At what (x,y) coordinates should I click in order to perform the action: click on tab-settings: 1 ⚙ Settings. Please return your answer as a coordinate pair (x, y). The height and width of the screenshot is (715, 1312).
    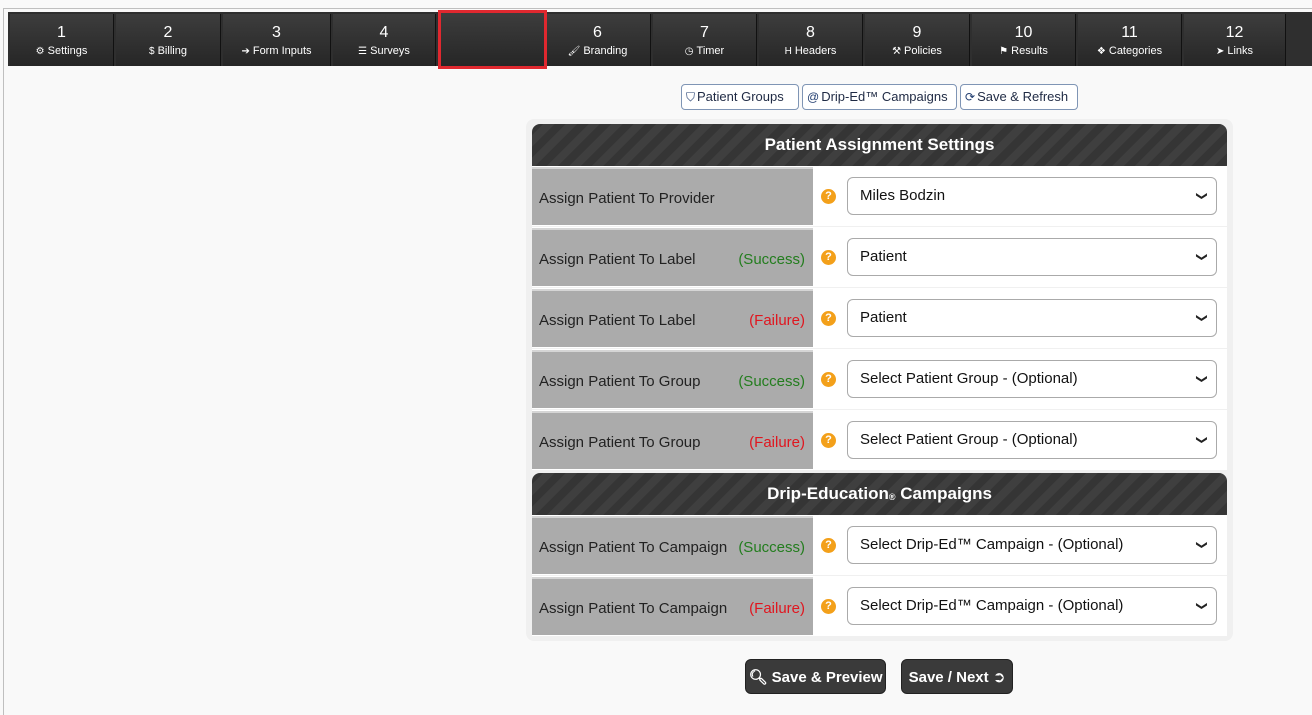
    Looking at the image, I should click on (62, 40).